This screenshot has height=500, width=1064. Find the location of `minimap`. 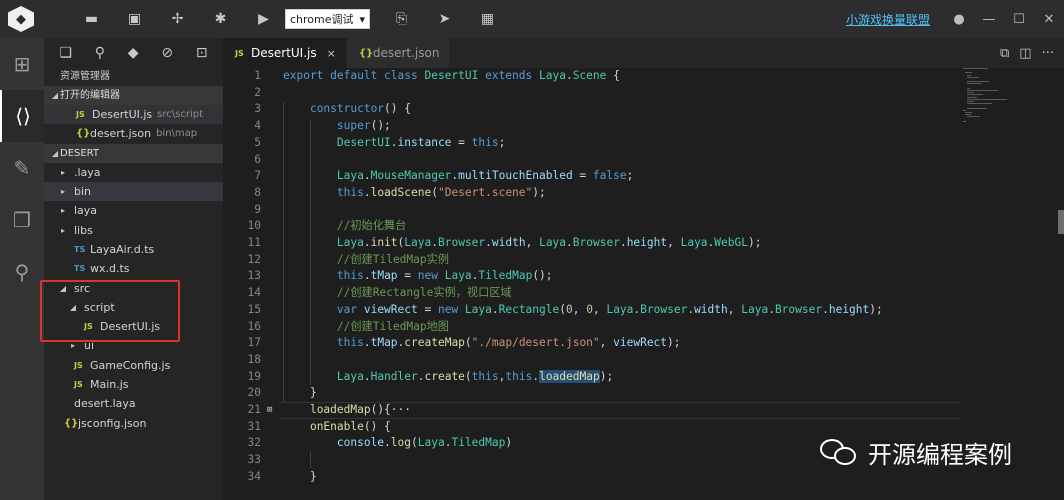

minimap is located at coordinates (1008, 98).